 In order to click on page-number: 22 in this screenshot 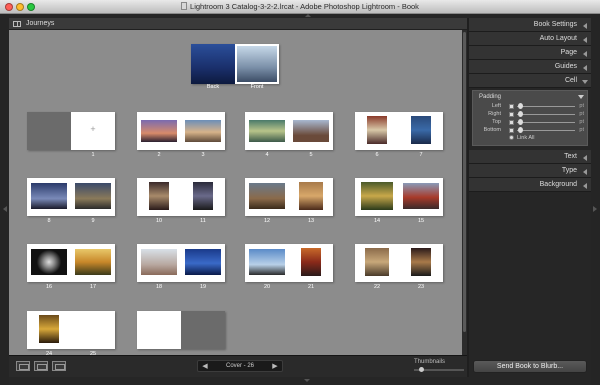, I will do `click(377, 287)`.